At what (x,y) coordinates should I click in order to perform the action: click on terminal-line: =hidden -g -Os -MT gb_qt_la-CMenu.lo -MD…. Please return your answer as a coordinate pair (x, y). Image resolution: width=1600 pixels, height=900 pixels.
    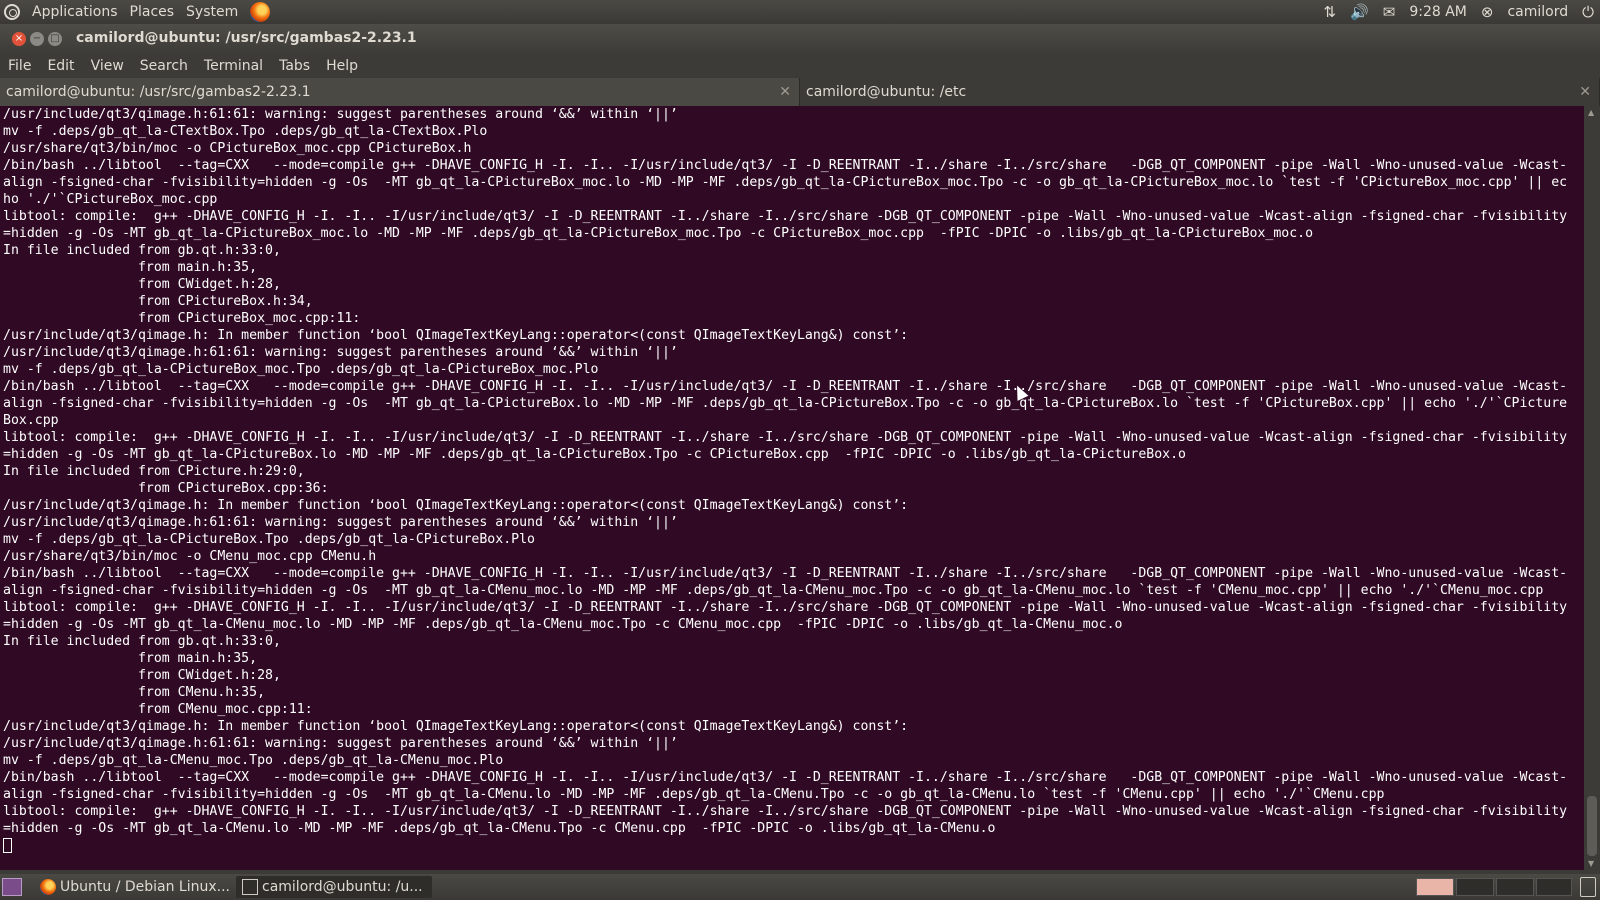
    Looking at the image, I should click on (499, 828).